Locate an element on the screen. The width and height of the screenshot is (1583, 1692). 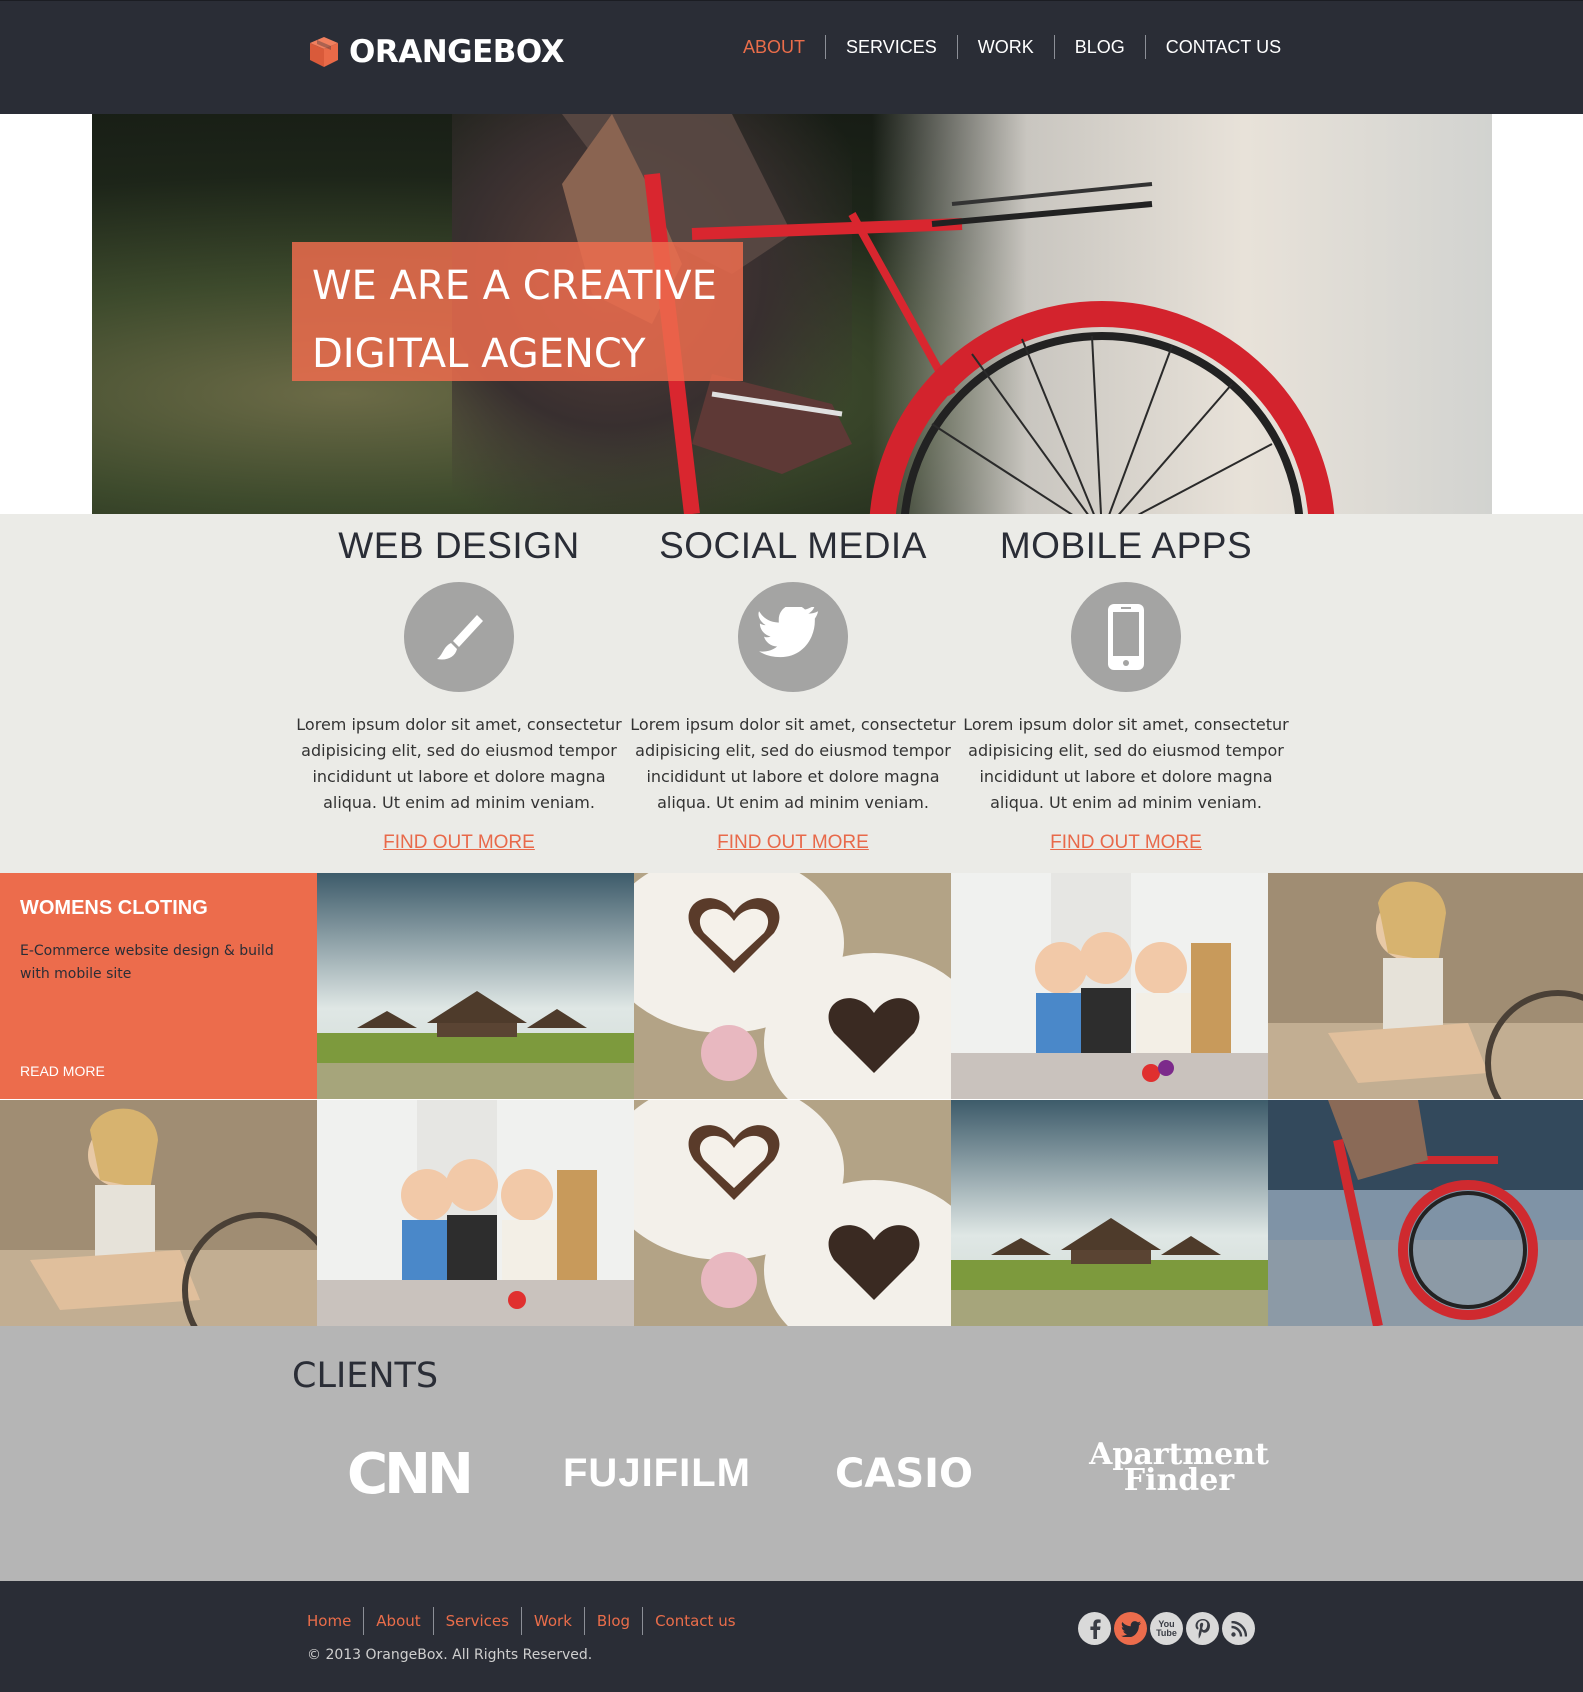
footer-link-services: Services is located at coordinates (476, 1621).